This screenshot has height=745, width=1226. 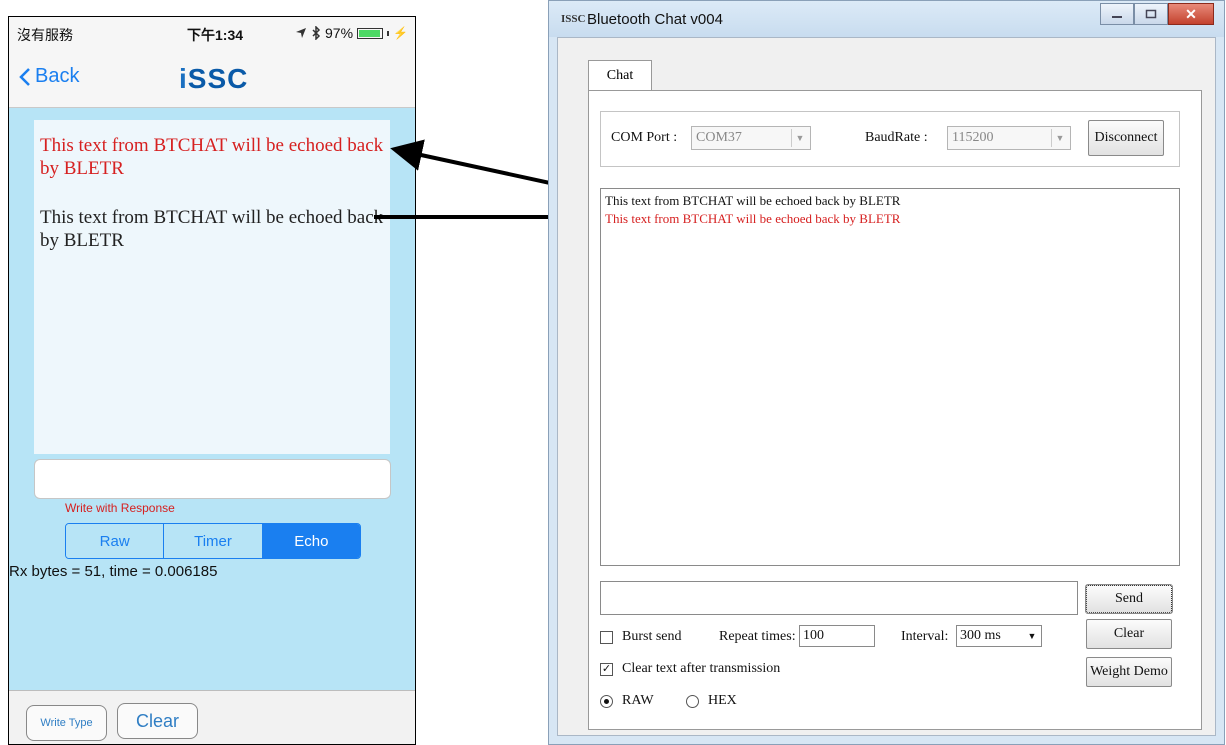 I want to click on send-button: Send, so click(x=1129, y=599).